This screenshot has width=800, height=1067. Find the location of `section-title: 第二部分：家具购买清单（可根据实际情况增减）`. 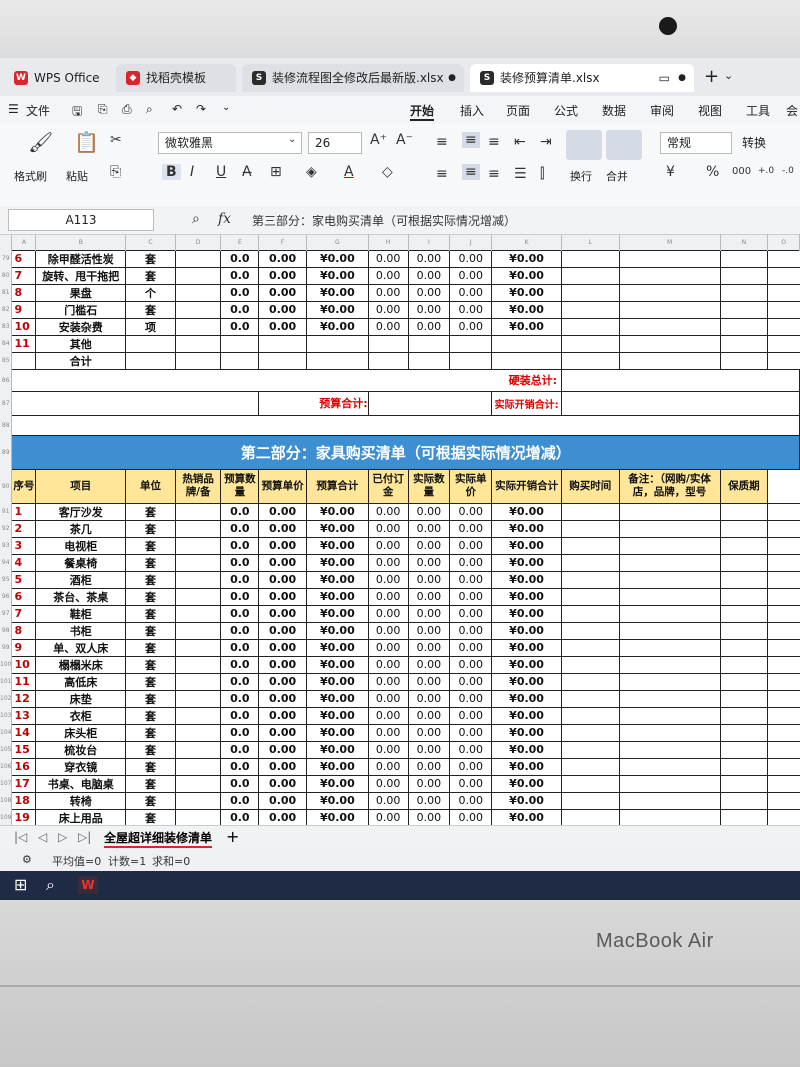

section-title: 第二部分：家具购买清单（可根据实际情况增减） is located at coordinates (405, 452).